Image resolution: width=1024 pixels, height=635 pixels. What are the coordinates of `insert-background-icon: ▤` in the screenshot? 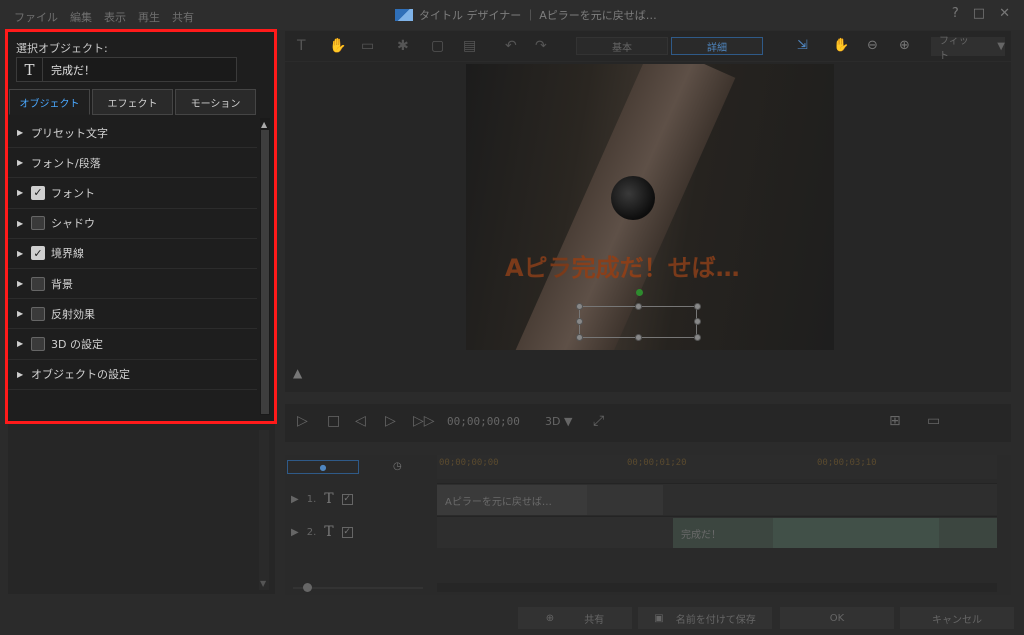 It's located at (469, 46).